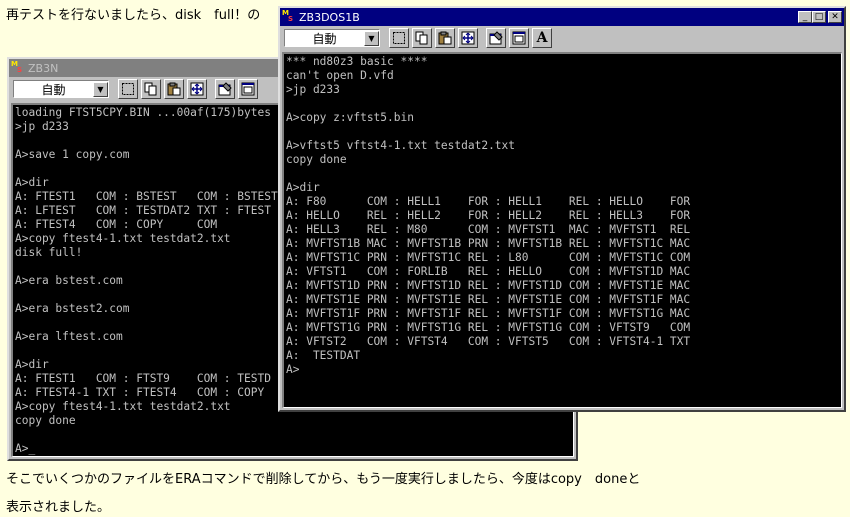 This screenshot has height=517, width=850. I want to click on zb3dos1b-mode-select: 自動 ▼, so click(332, 38).